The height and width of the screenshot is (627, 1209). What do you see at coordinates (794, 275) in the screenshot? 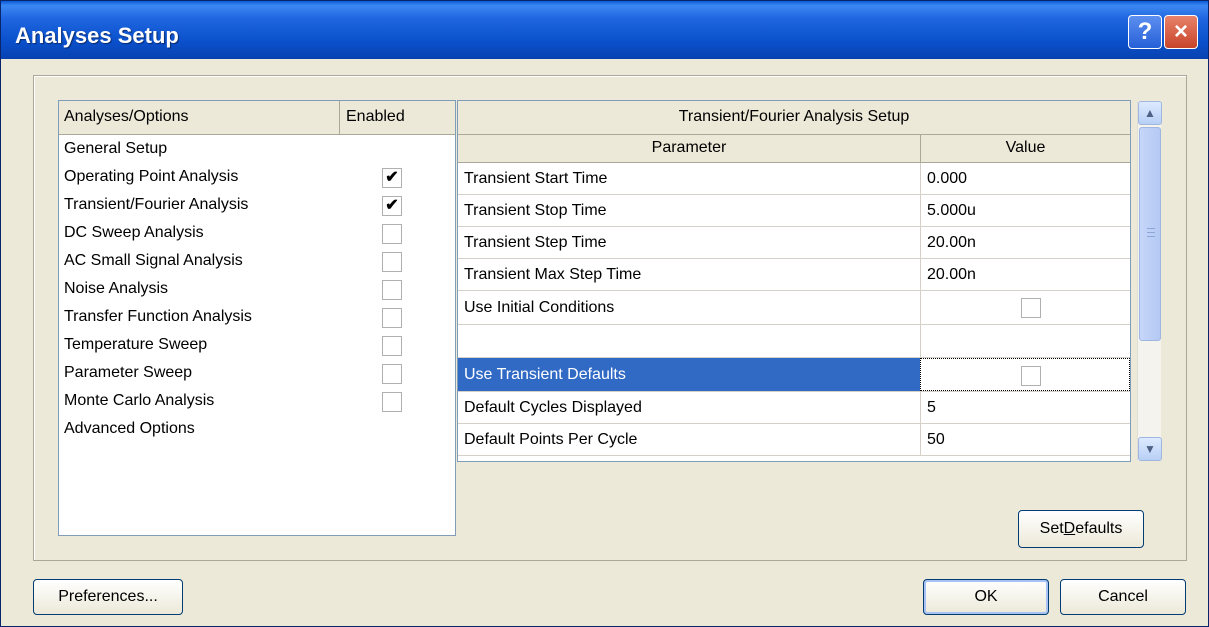
I see `grid-row: Transient Max Step Time 20.00n` at bounding box center [794, 275].